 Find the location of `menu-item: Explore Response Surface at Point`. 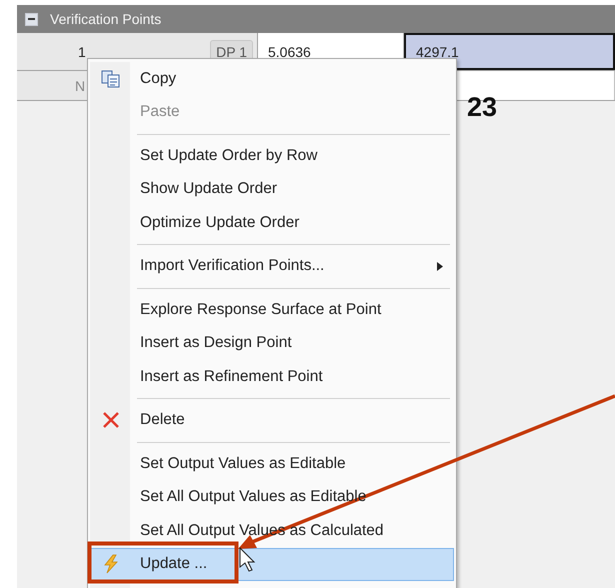

menu-item: Explore Response Surface at Point is located at coordinates (272, 309).